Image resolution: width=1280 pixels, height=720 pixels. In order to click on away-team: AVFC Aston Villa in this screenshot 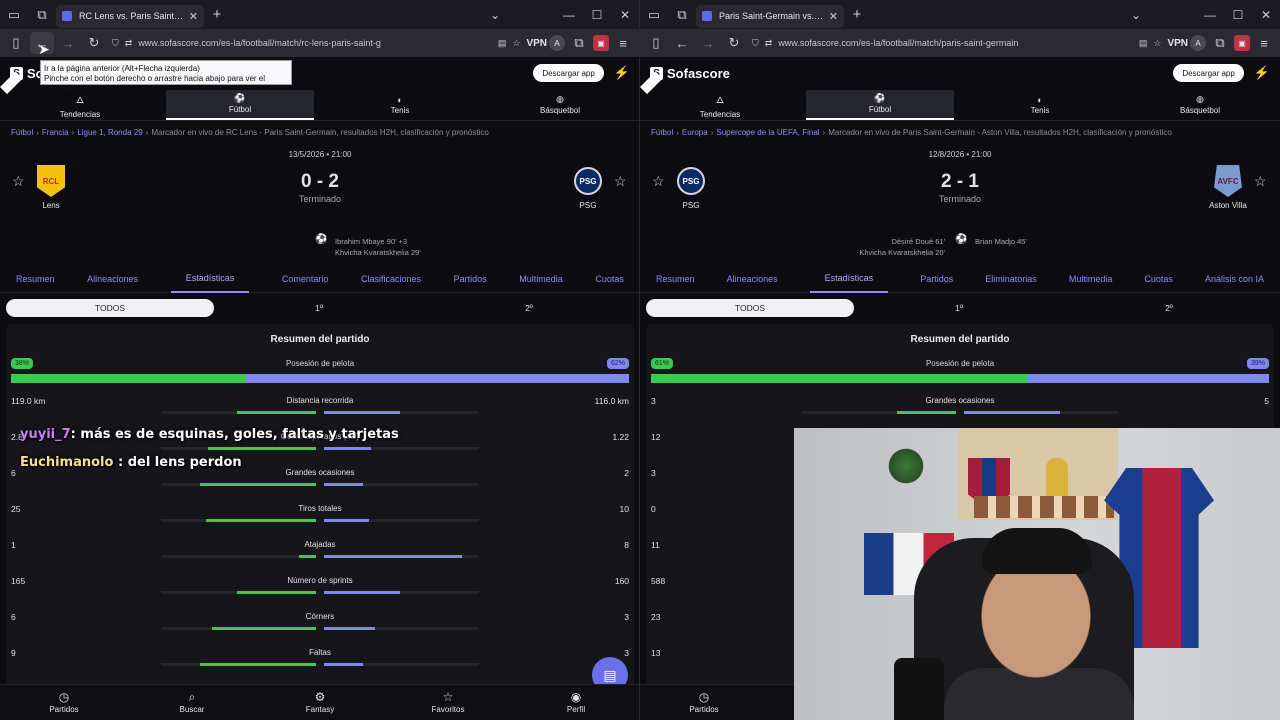, I will do `click(1228, 187)`.